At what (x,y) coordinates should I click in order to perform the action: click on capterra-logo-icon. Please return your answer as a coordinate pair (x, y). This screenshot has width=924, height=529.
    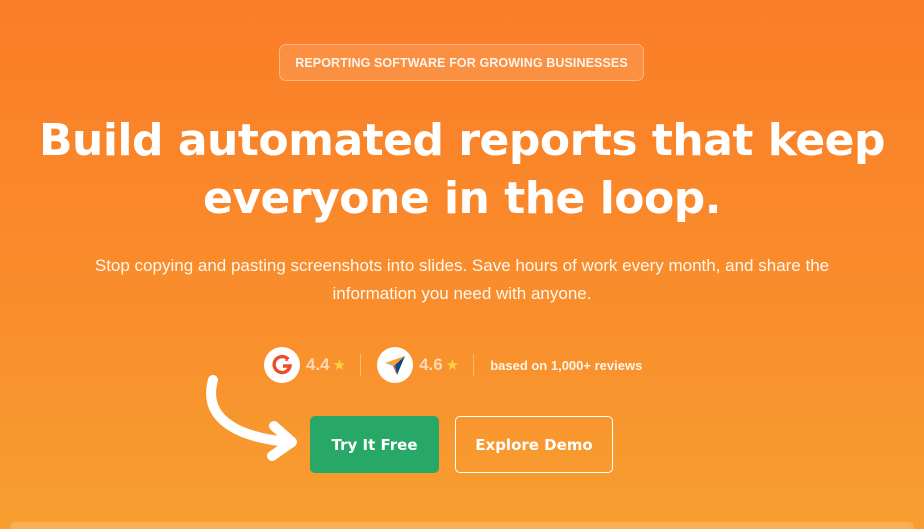
    Looking at the image, I should click on (395, 365).